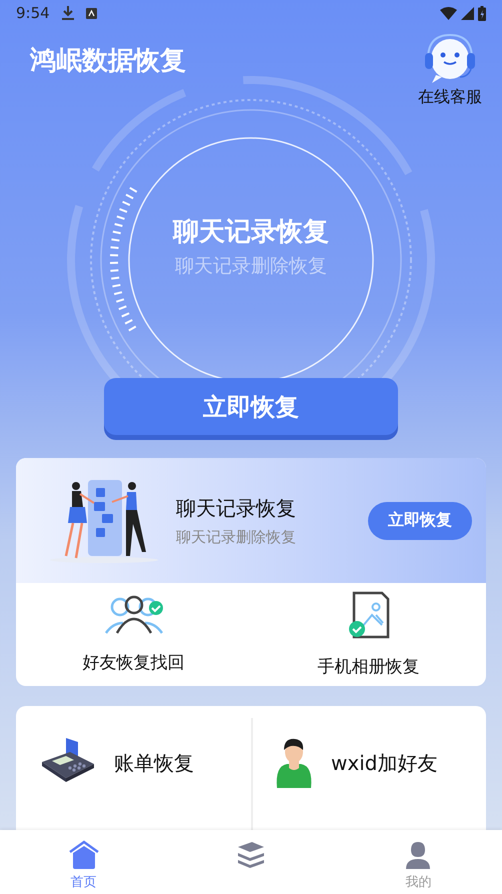 This screenshot has height=894, width=502. What do you see at coordinates (251, 266) in the screenshot?
I see `hero-subtitle: 聊天记录删除恢复` at bounding box center [251, 266].